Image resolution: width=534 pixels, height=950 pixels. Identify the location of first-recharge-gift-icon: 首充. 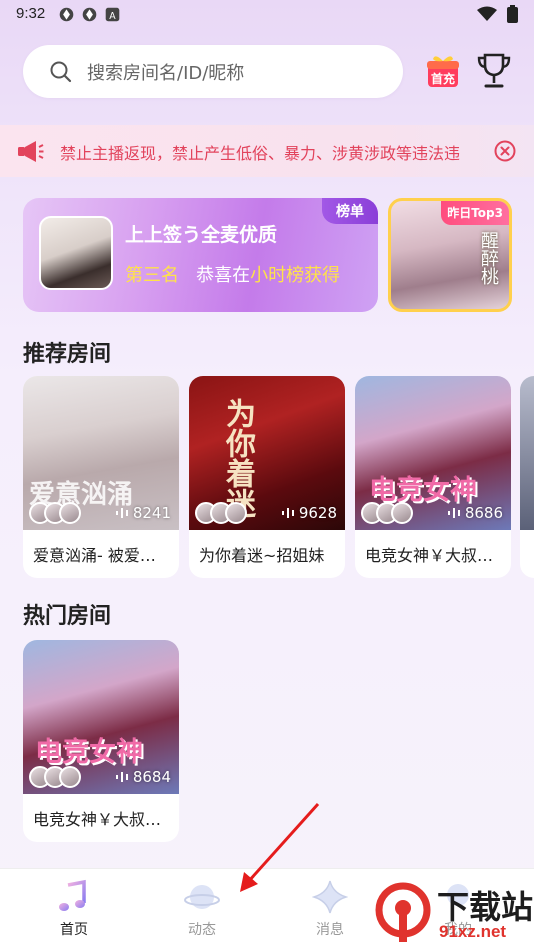
(443, 71).